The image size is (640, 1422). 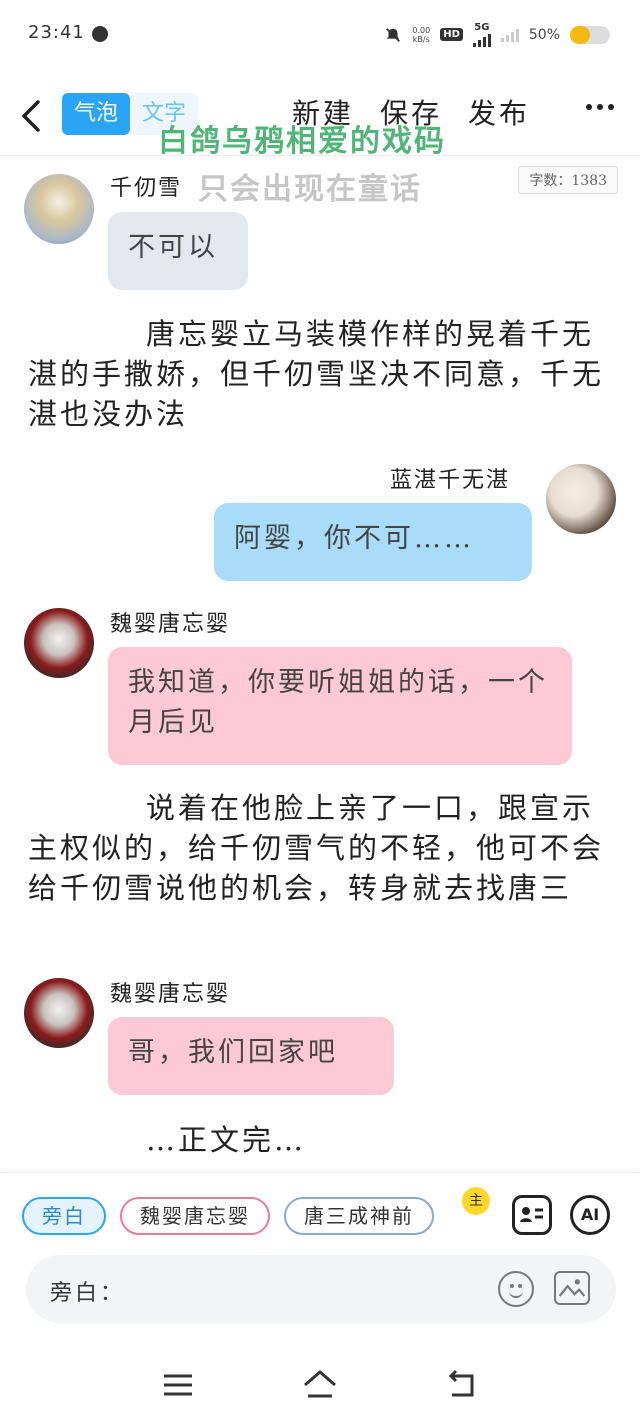 What do you see at coordinates (340, 706) in the screenshot?
I see `message-bubble: 我知道，你要听姐姐的话，一个月后见` at bounding box center [340, 706].